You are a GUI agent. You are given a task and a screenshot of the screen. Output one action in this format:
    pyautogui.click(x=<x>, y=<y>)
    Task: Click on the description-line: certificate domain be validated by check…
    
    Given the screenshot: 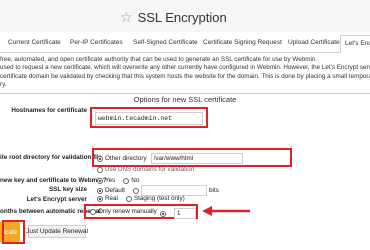 What is the action you would take?
    pyautogui.click(x=185, y=76)
    